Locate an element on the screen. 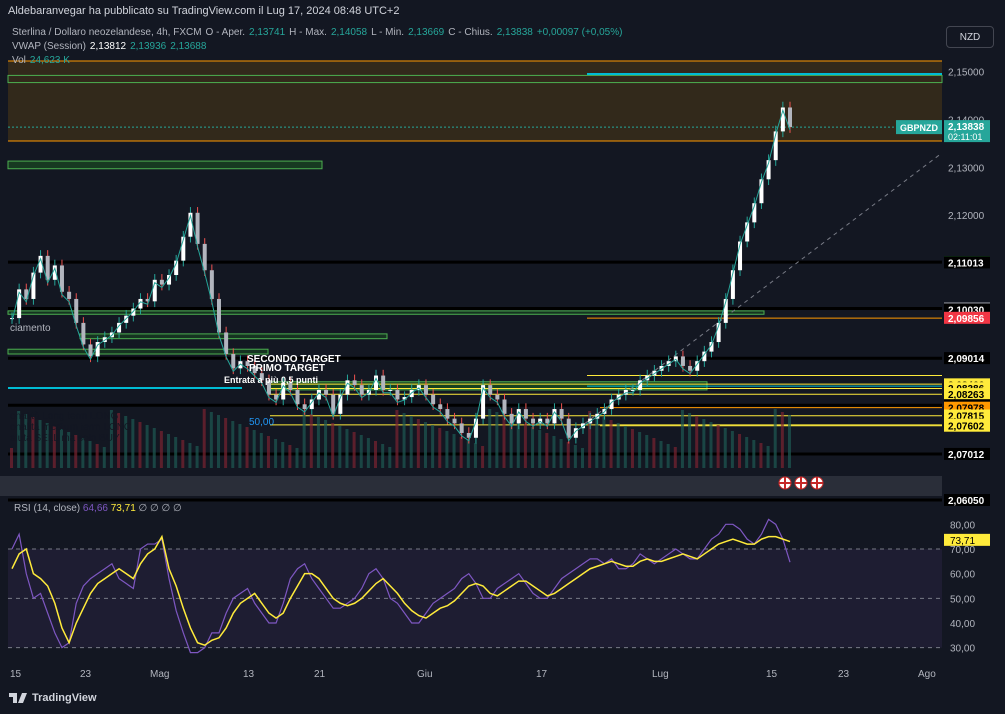 The width and height of the screenshot is (1005, 714). high-label: H - Max. is located at coordinates (308, 32).